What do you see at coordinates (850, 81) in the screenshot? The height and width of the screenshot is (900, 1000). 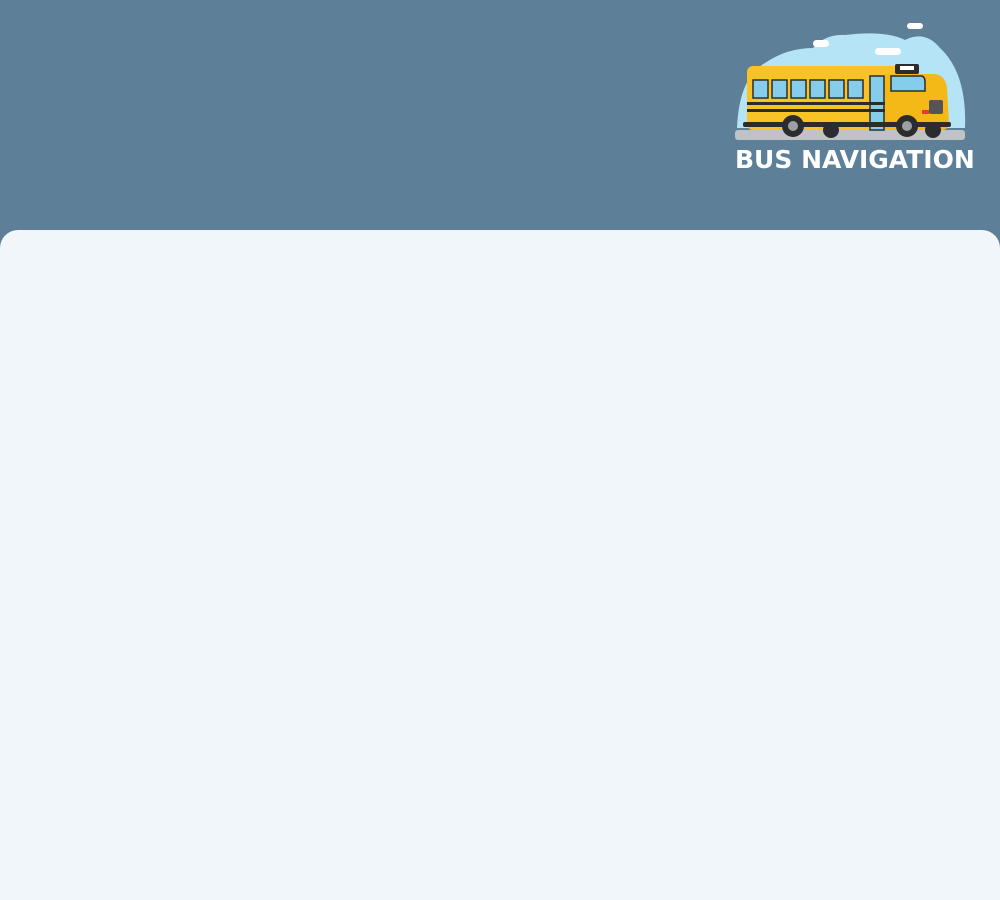 I see `school-bus-icon` at bounding box center [850, 81].